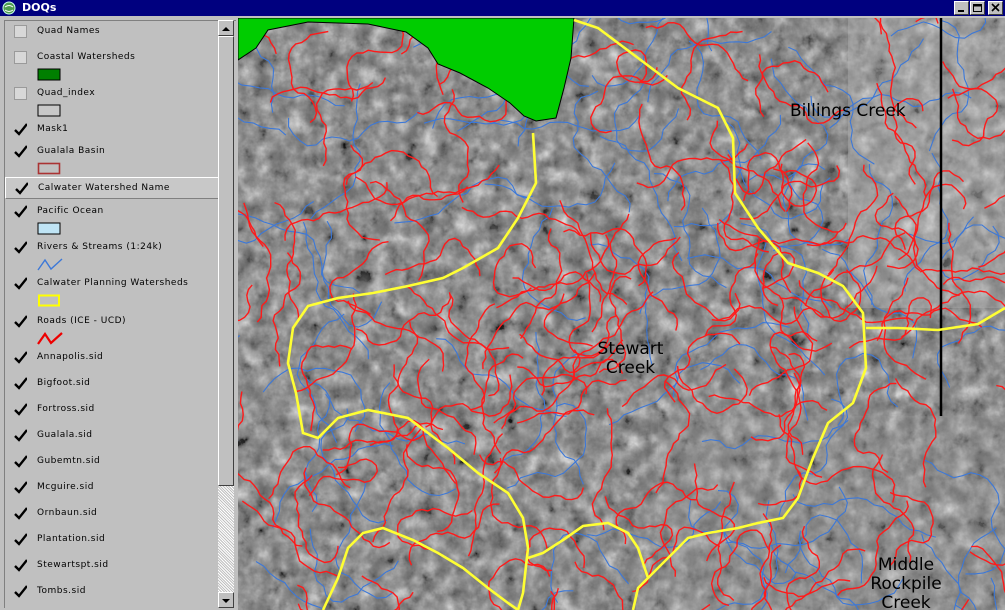 This screenshot has width=1005, height=610. Describe the element at coordinates (112, 437) in the screenshot. I see `layer-row: Gualala.sid` at that location.